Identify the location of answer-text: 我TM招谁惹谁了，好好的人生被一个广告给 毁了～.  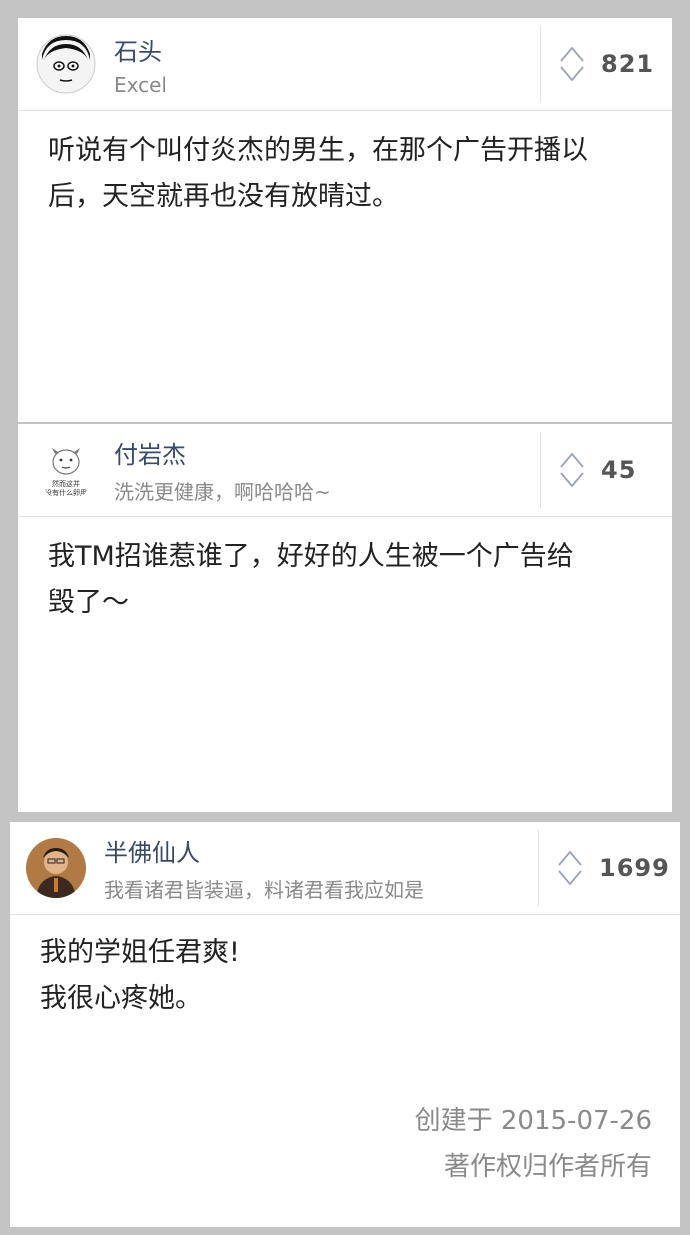
(346, 580).